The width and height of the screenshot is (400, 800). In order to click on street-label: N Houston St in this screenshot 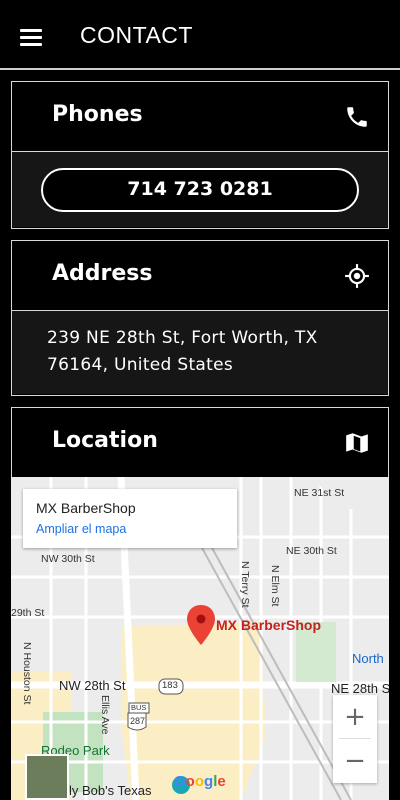, I will do `click(27, 673)`.